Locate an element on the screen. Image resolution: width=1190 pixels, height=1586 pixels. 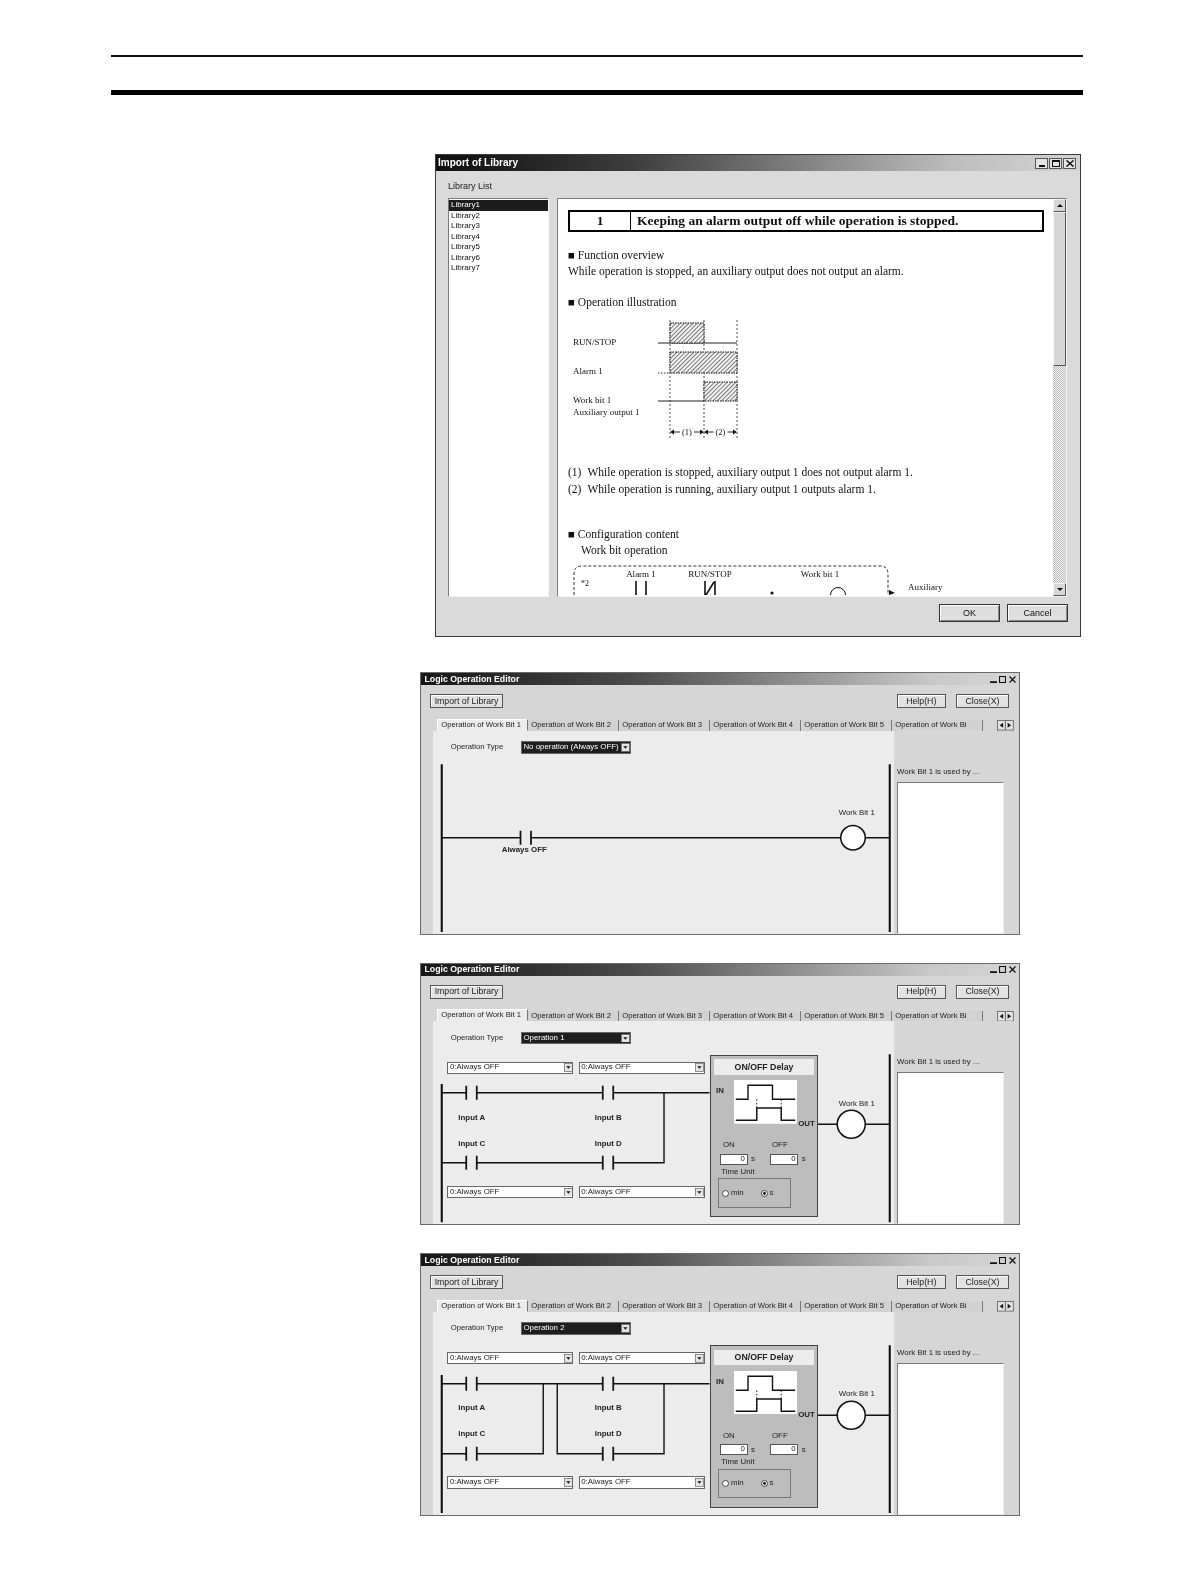
window-title: Import of Library is located at coordinates (478, 163).